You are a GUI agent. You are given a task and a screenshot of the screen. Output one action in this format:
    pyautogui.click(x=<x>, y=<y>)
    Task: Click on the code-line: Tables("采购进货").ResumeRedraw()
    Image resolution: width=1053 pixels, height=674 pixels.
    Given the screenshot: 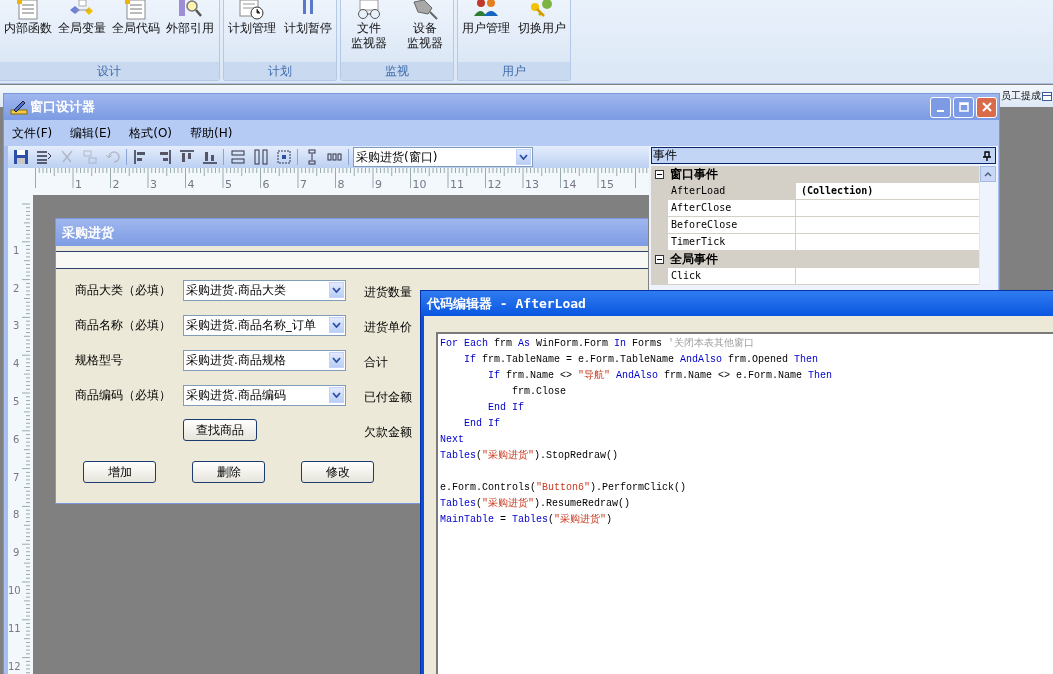 What is the action you would take?
    pyautogui.click(x=535, y=503)
    